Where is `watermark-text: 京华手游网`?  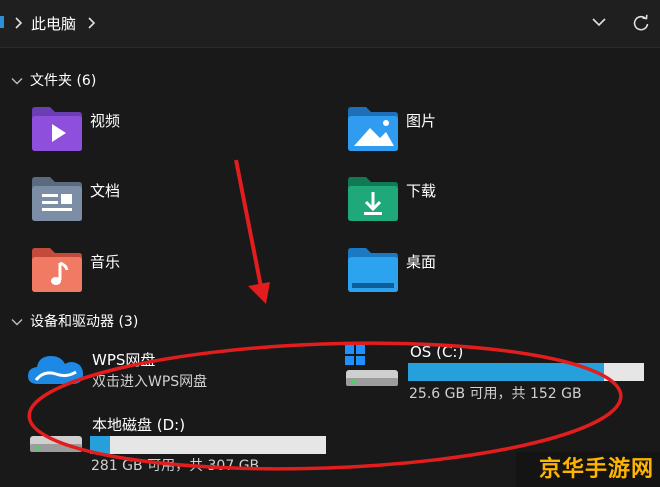
watermark-text: 京华手游网 is located at coordinates (596, 469).